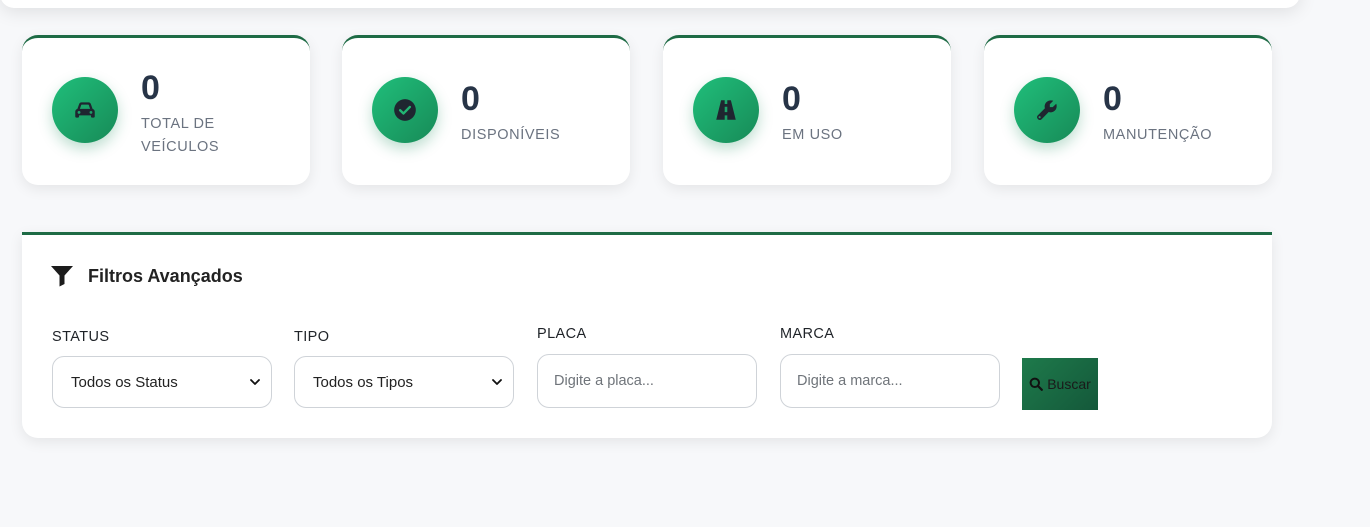  Describe the element at coordinates (807, 110) in the screenshot. I see `stat-card-in-use: 0 EM USO` at that location.